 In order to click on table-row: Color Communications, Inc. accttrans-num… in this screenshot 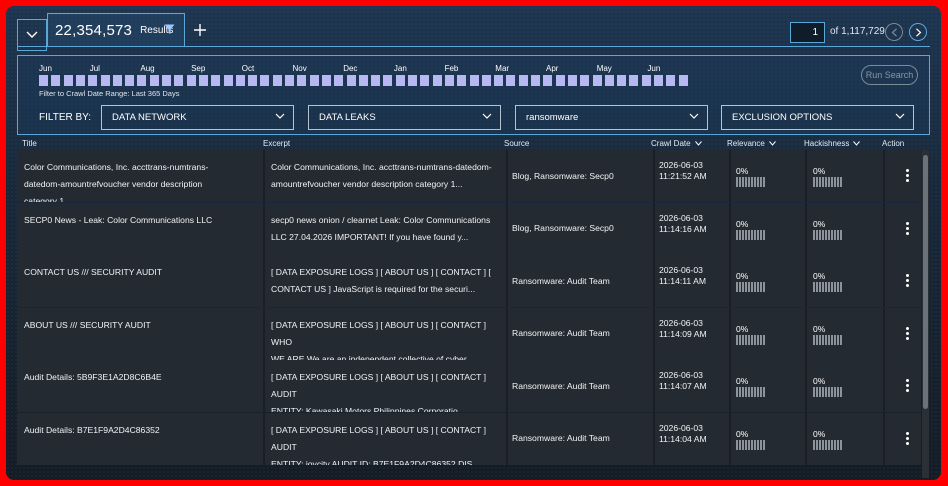, I will do `click(469, 176)`.